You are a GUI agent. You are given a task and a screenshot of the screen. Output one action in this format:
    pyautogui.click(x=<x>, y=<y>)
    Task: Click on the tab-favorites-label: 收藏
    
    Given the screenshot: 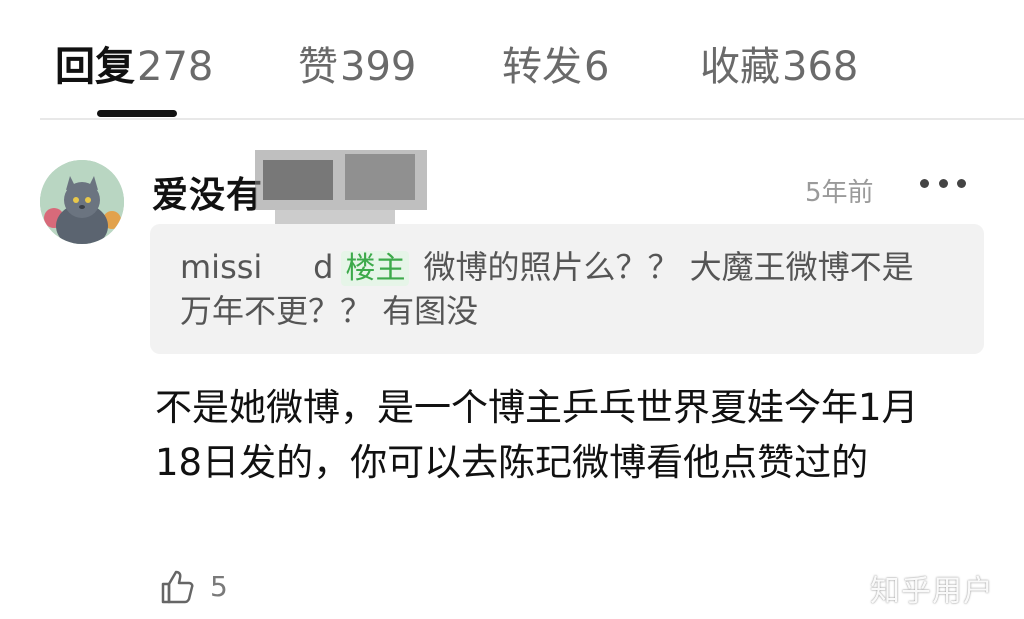 What is the action you would take?
    pyautogui.click(x=740, y=67)
    